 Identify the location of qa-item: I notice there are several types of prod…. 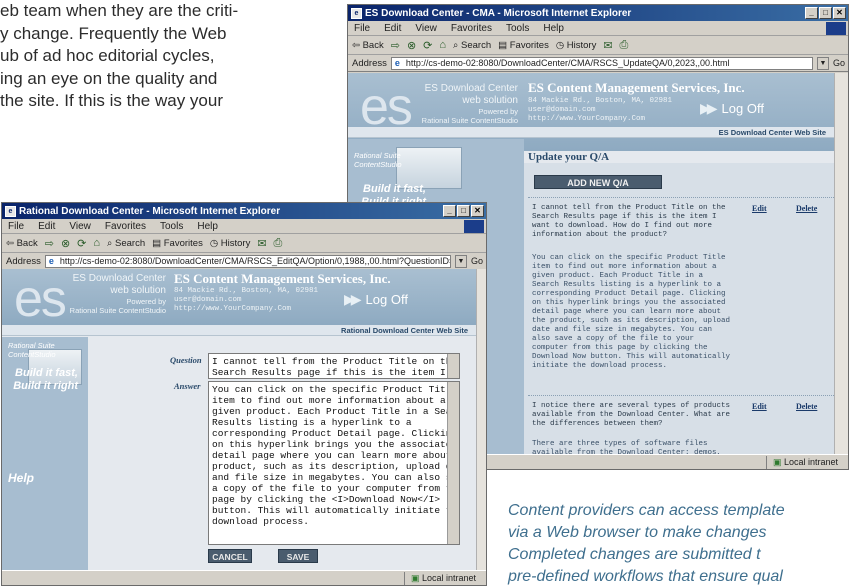
(681, 424).